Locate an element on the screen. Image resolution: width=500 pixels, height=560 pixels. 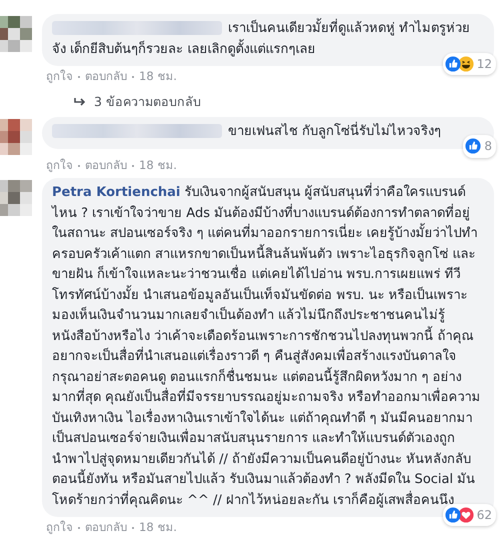
reply-arrow-icon is located at coordinates (80, 102).